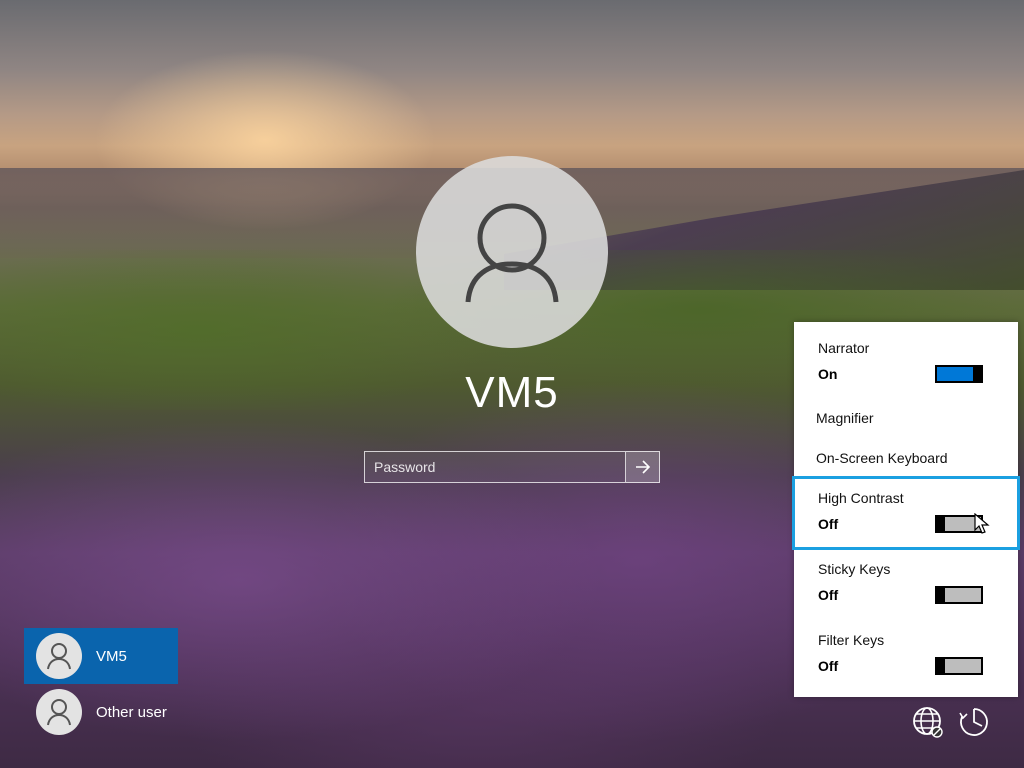  What do you see at coordinates (959, 595) in the screenshot?
I see `sticky-keys-toggle` at bounding box center [959, 595].